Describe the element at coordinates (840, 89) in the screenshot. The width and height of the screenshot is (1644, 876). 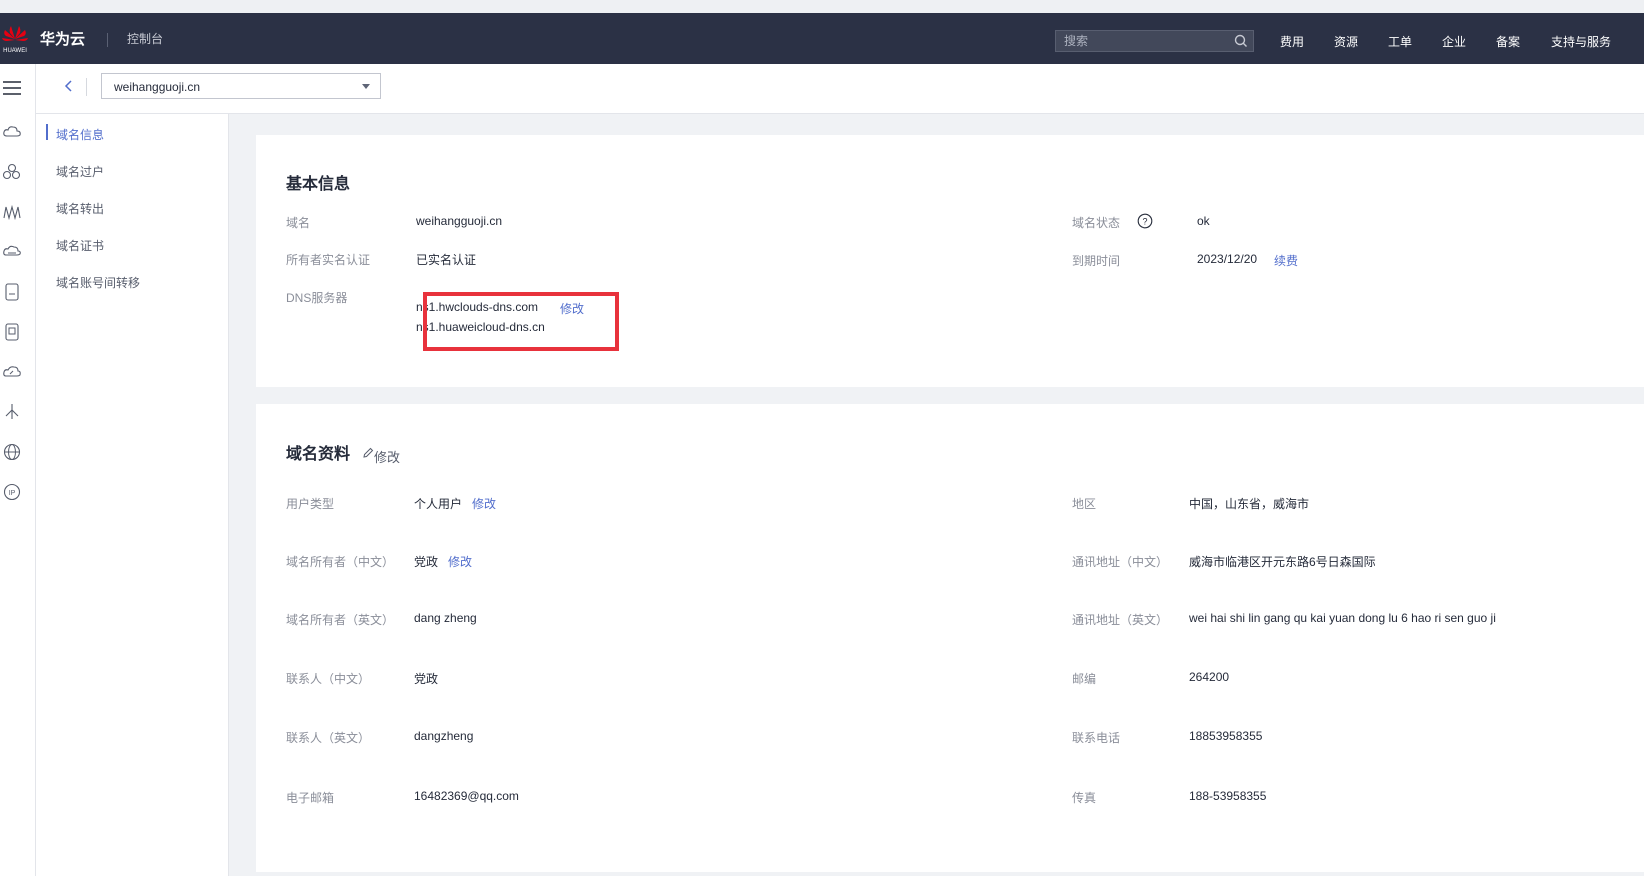
I see `domain-selector-bar: weihangguoji.cn` at that location.